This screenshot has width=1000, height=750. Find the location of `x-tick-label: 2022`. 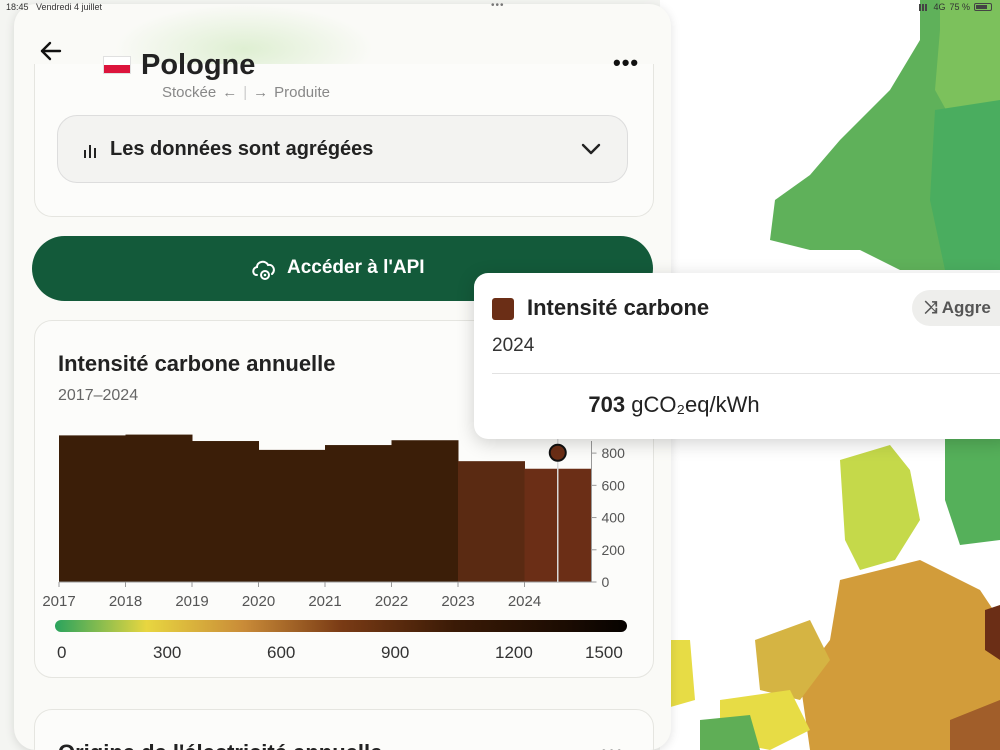

x-tick-label: 2022 is located at coordinates (391, 601).